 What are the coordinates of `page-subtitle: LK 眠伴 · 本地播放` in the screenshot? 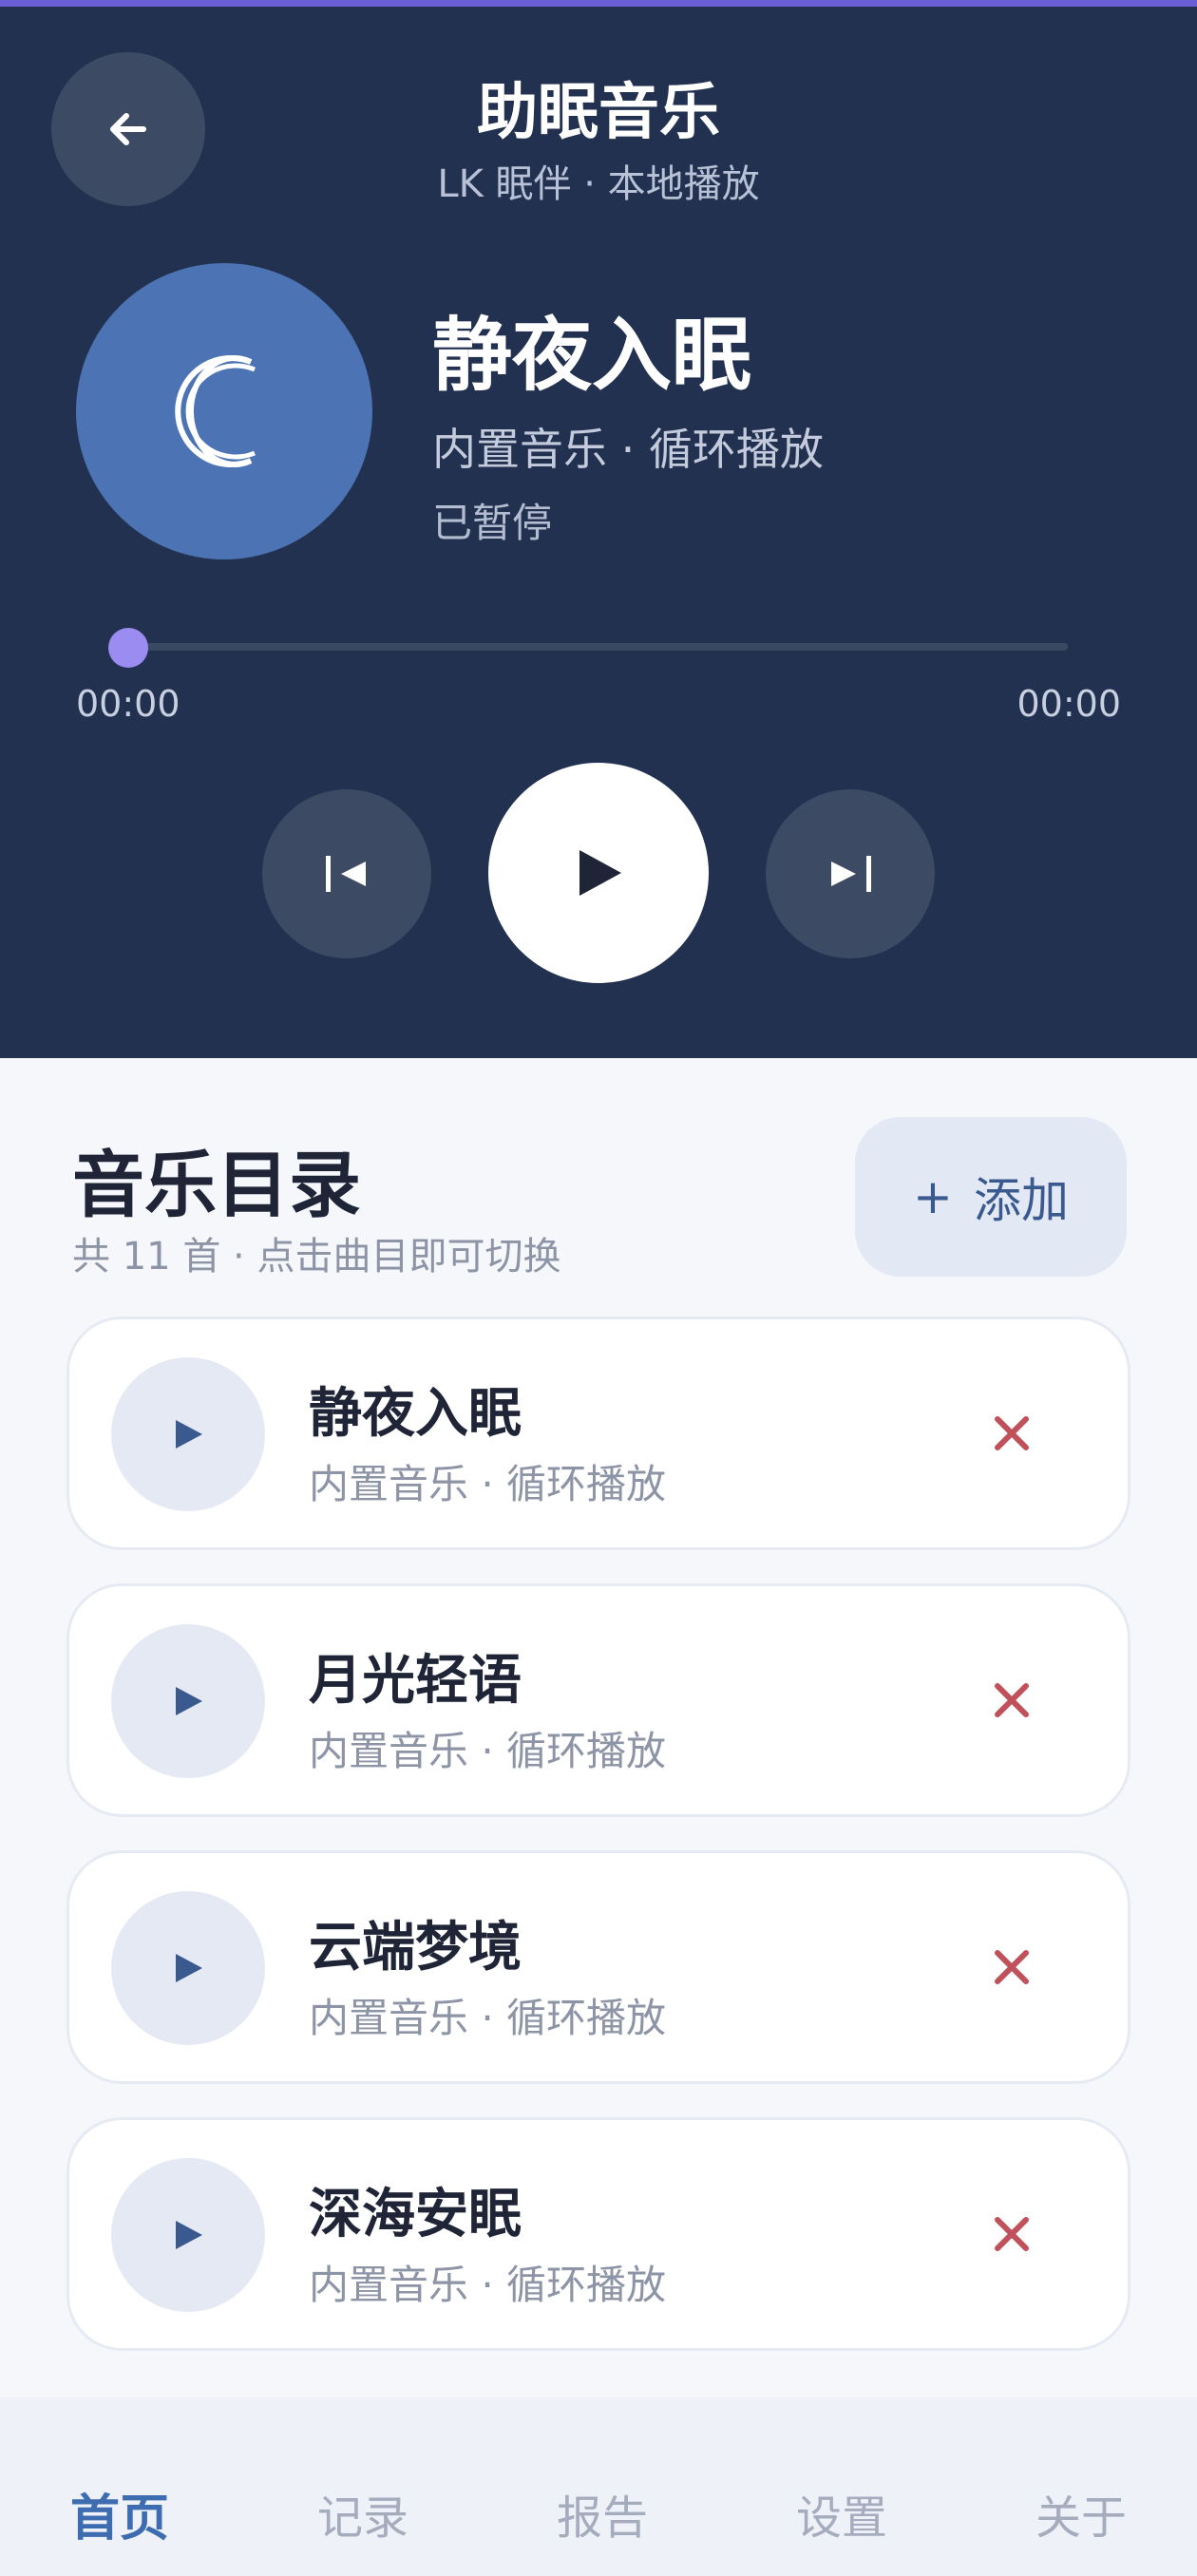 It's located at (598, 184).